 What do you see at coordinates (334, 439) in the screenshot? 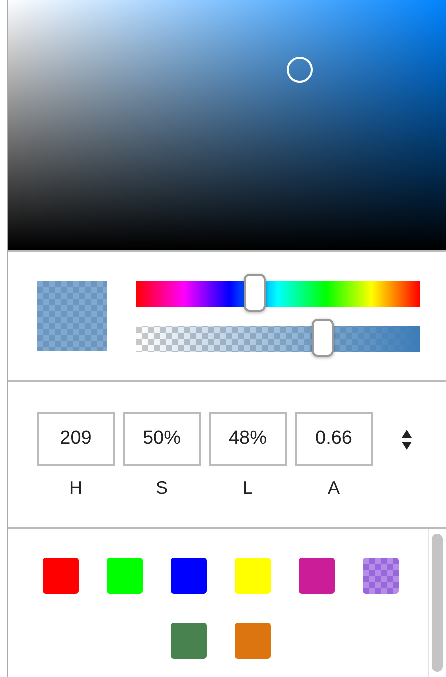
I see `input-field: 0.66` at bounding box center [334, 439].